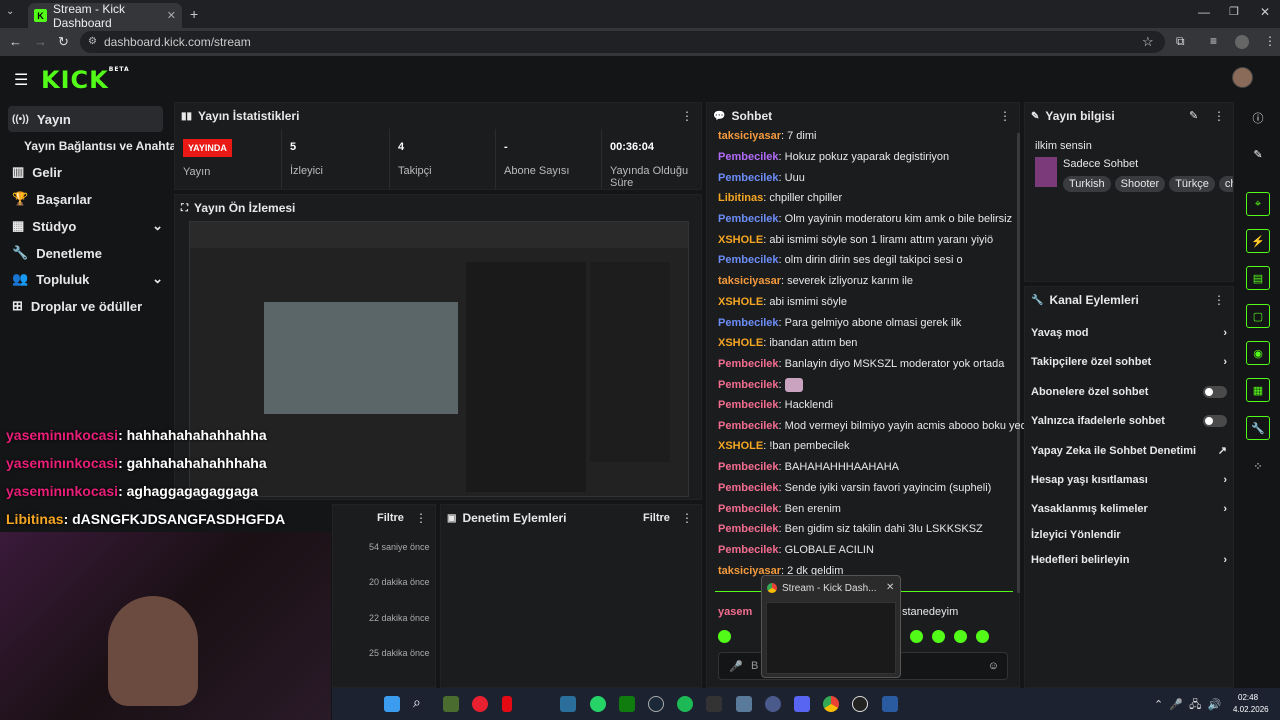  I want to click on browser-tab: K Stream - Kick Dashboard ✕, so click(105, 16).